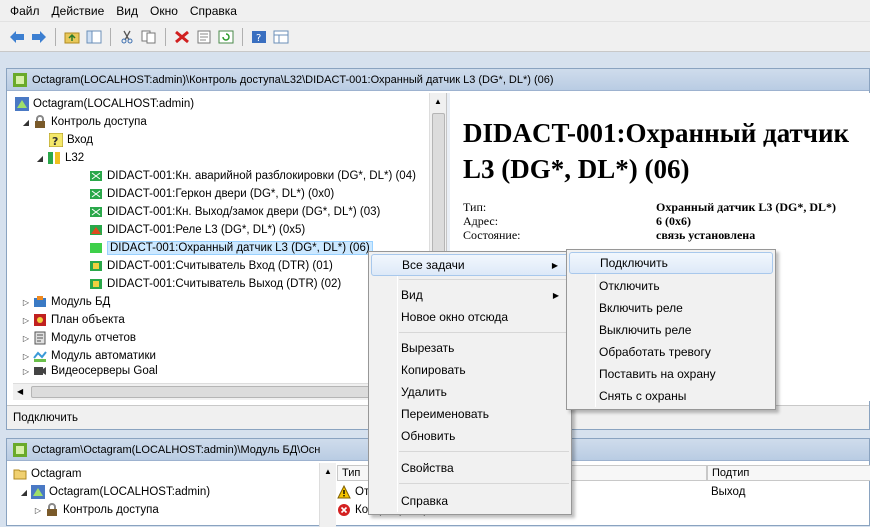 The height and width of the screenshot is (527, 870). I want to click on tree-node: ▷ Модуль отчетов, so click(78, 338).